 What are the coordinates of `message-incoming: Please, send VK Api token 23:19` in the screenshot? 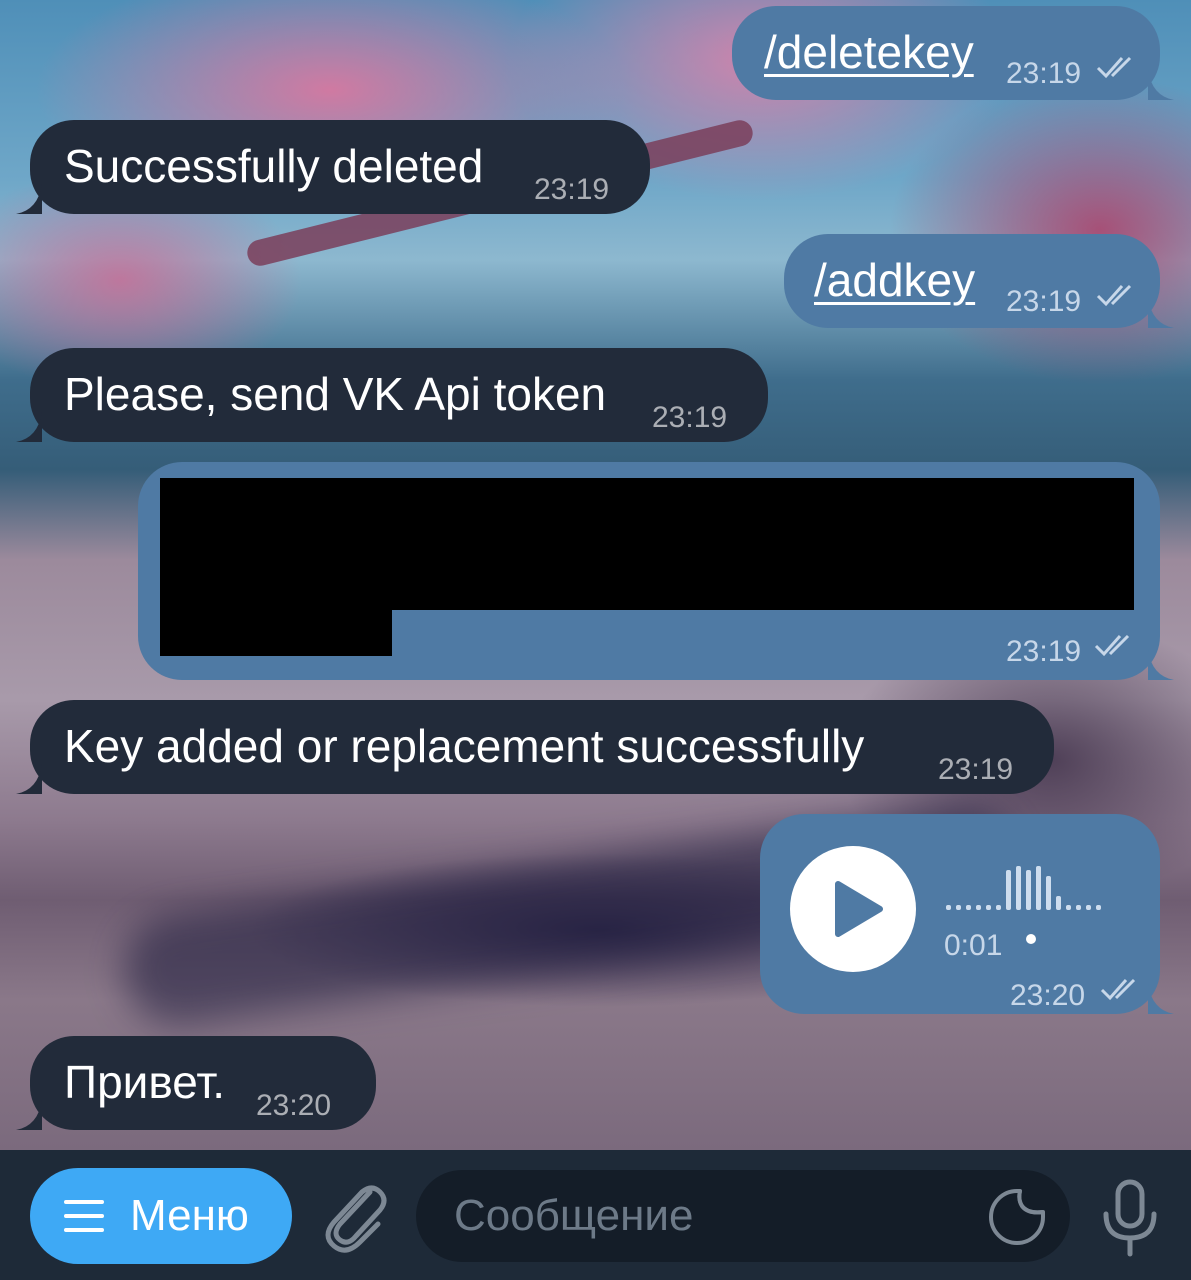 It's located at (399, 395).